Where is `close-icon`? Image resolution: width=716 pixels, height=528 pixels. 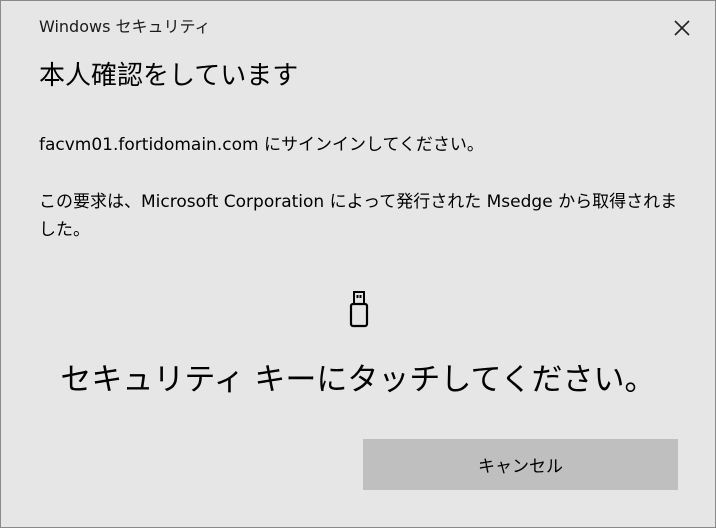
close-icon is located at coordinates (682, 28).